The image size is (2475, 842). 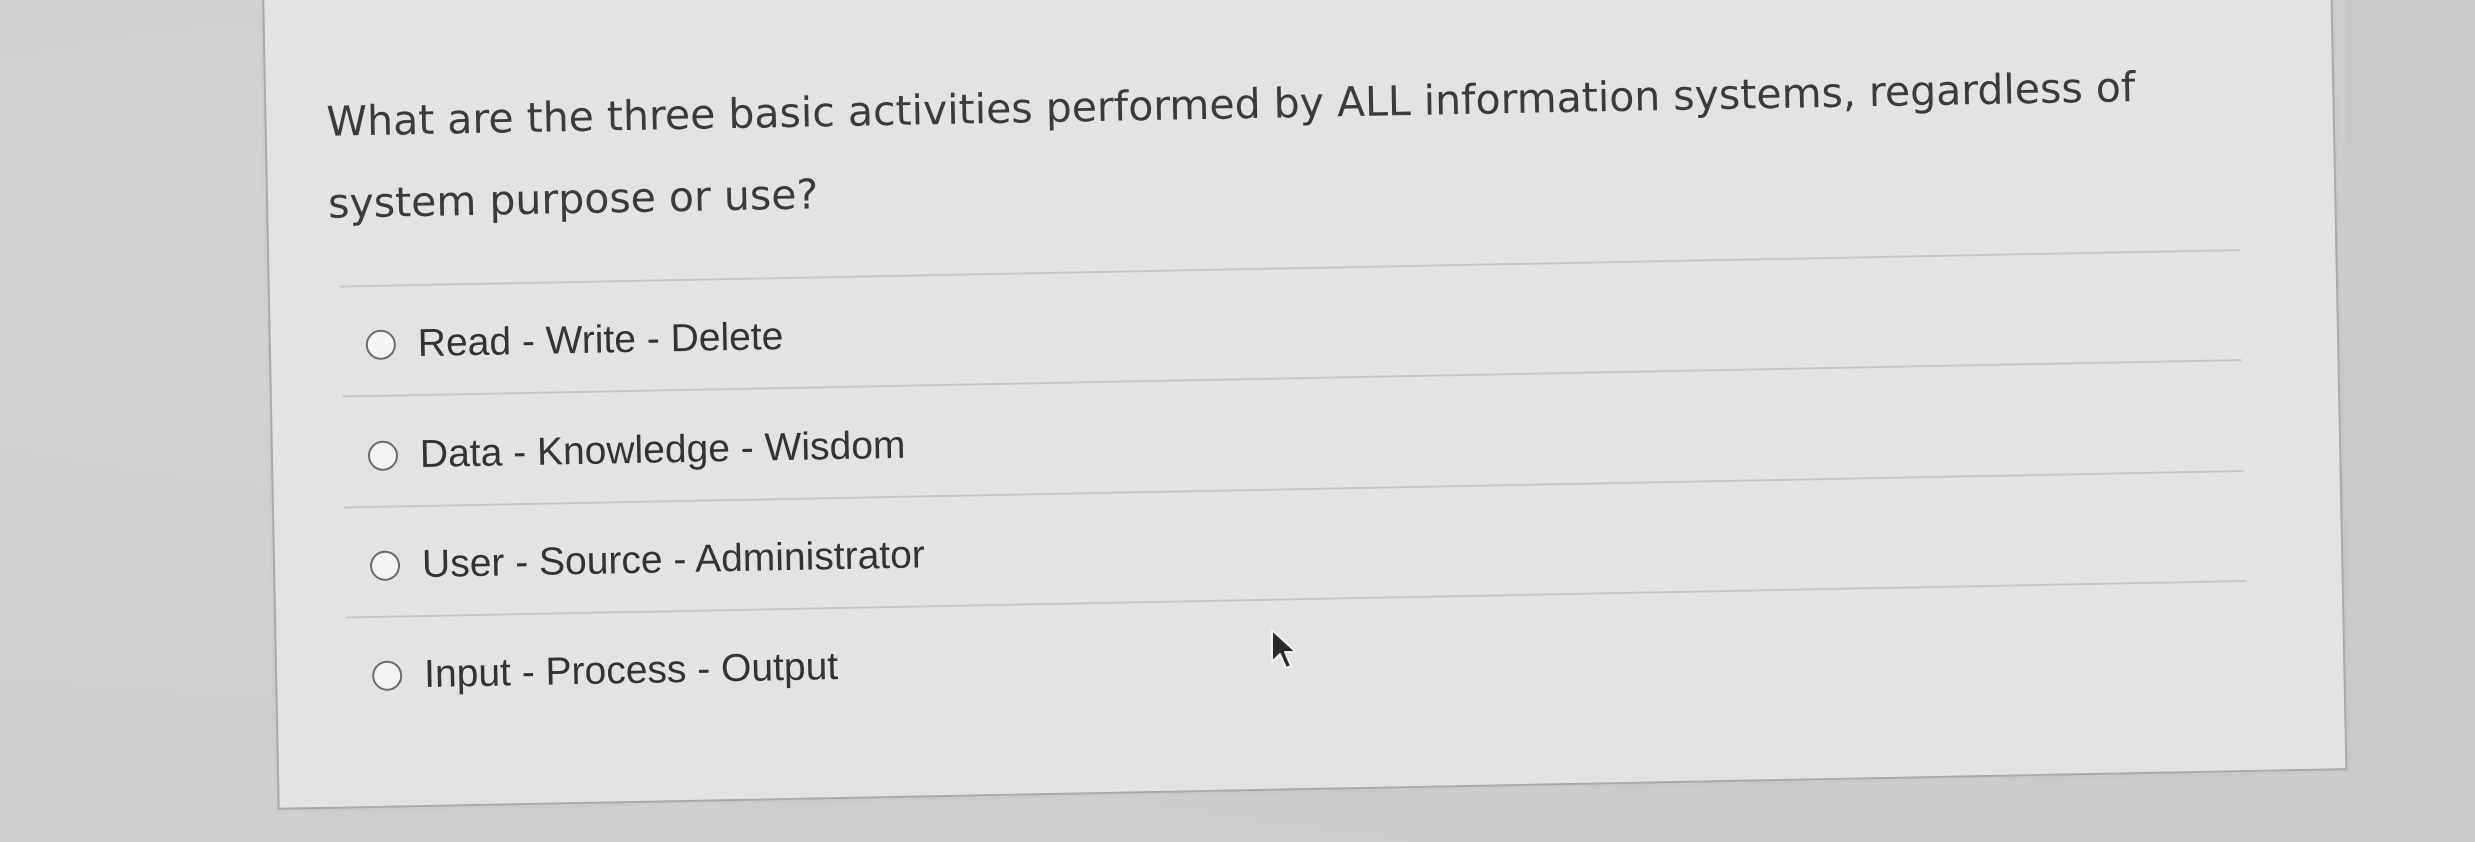 What do you see at coordinates (600, 340) in the screenshot?
I see `option-label: Read - Write - Delete` at bounding box center [600, 340].